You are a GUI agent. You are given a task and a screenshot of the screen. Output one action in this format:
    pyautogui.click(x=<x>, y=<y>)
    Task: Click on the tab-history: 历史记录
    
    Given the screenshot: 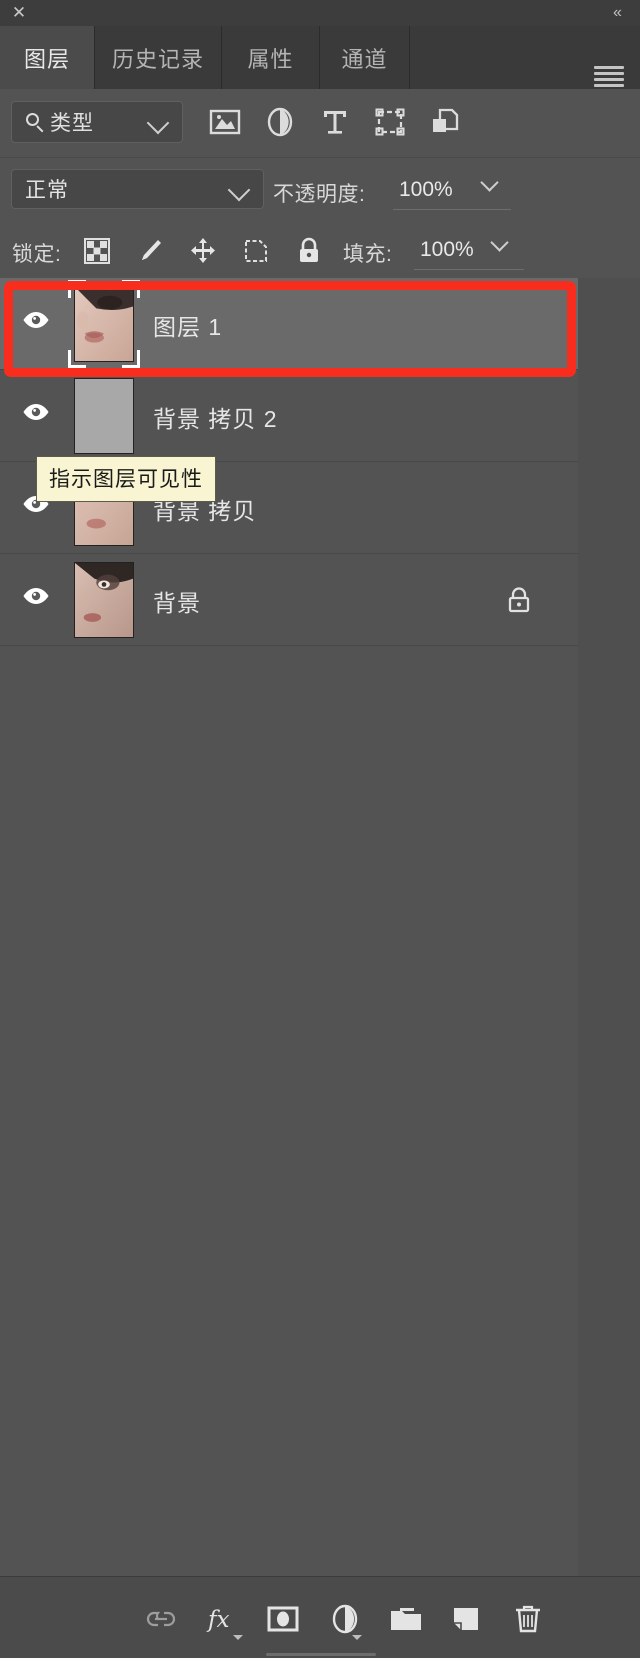 What is the action you would take?
    pyautogui.click(x=158, y=57)
    